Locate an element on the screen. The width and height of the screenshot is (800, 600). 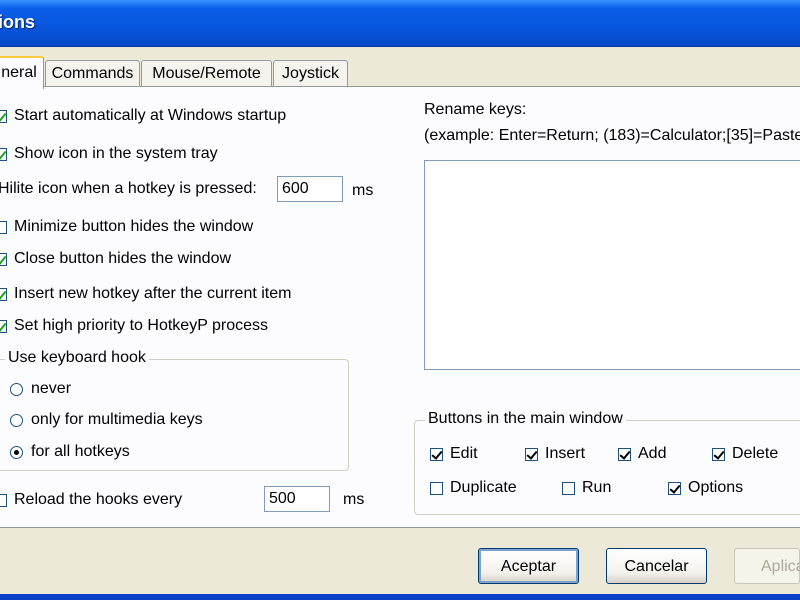
hilite-ms-unit: ms is located at coordinates (363, 190).